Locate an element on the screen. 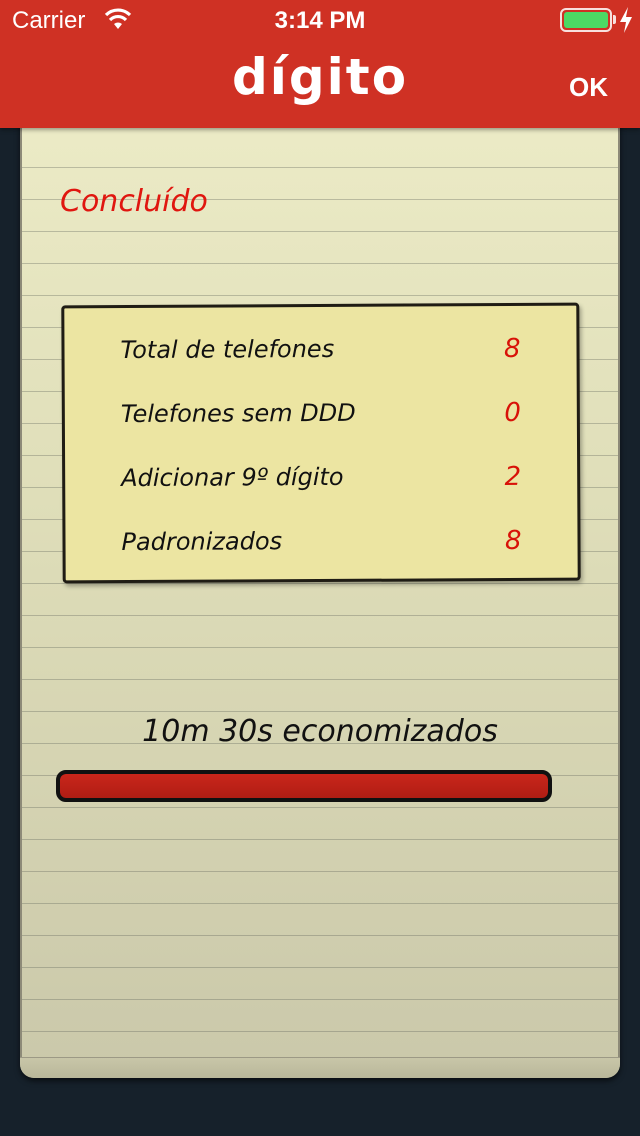 The height and width of the screenshot is (1136, 640). time-saved-label: 10m 30s economizados is located at coordinates (320, 731).